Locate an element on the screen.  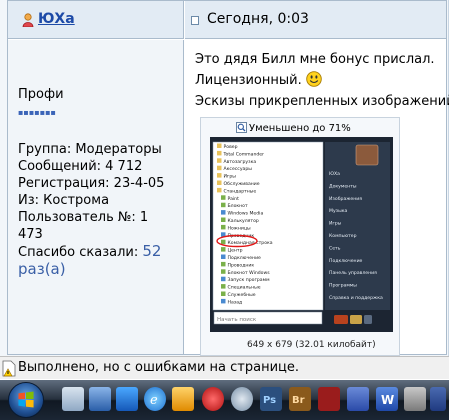
start-menu-right-item: Сеть is located at coordinates (335, 248).